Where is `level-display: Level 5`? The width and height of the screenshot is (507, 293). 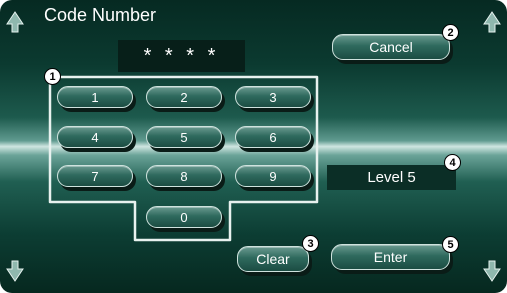 level-display: Level 5 is located at coordinates (391, 177).